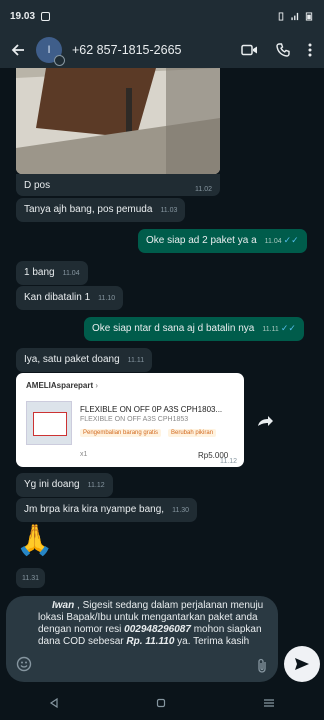 Image resolution: width=324 pixels, height=720 pixels. I want to click on message-bubble: D pos 11.02, so click(118, 185).